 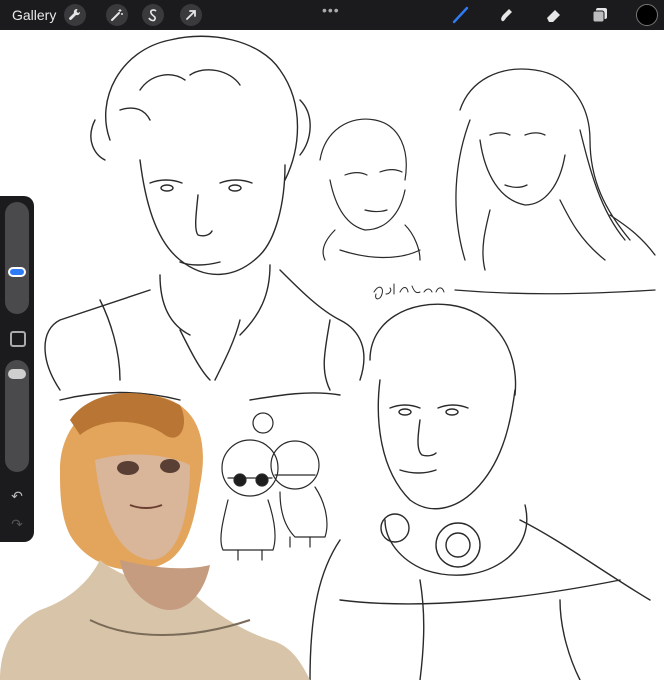 I want to click on signature-scribble, so click(x=409, y=291).